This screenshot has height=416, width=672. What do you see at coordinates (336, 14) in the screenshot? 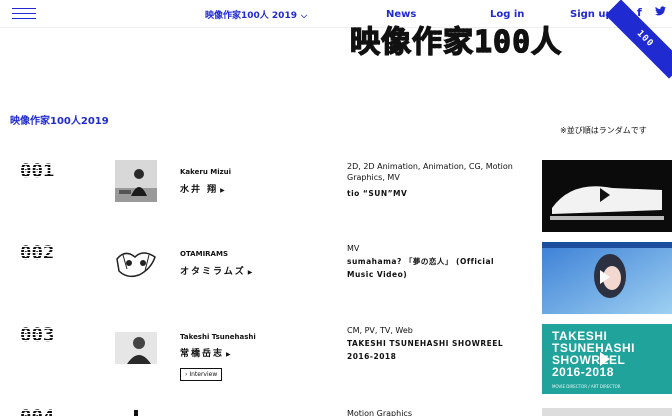
I see `top-navigation-bar: 映像作家100人 2019 ⌵ News Log in Sign up f` at bounding box center [336, 14].